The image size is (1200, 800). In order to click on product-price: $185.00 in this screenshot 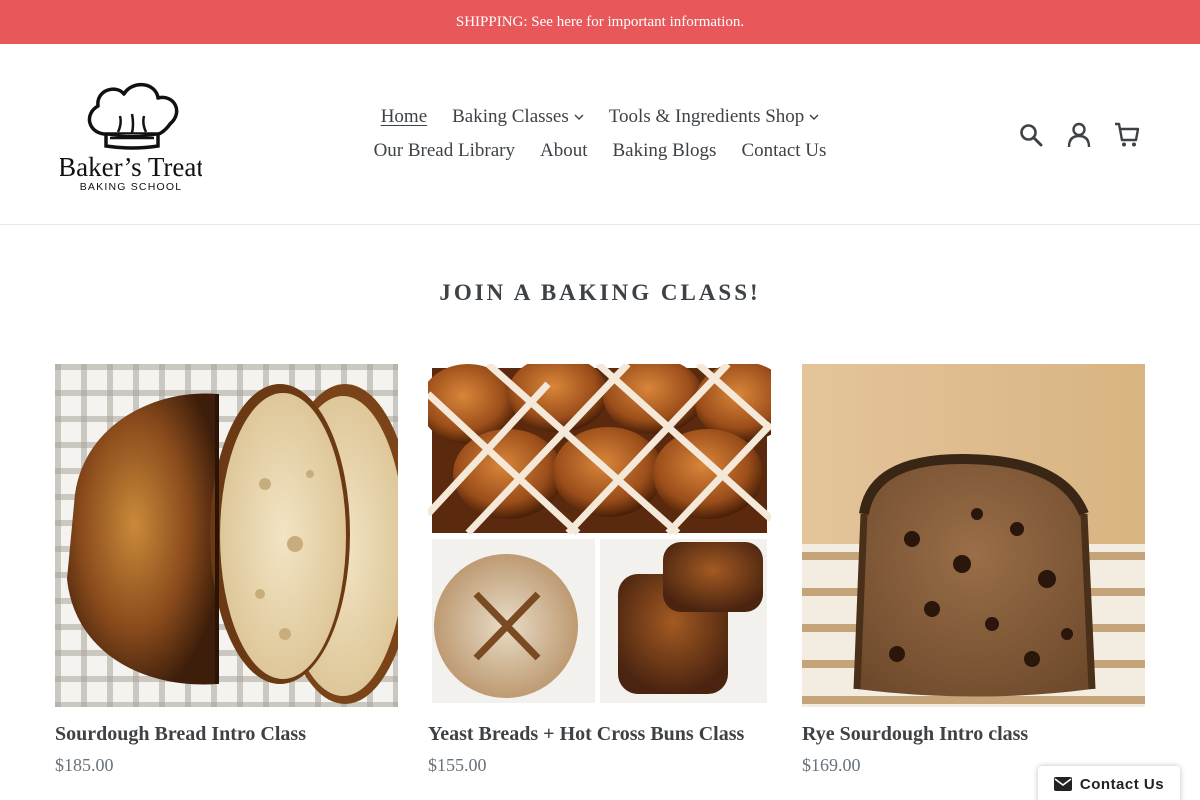, I will do `click(84, 765)`.